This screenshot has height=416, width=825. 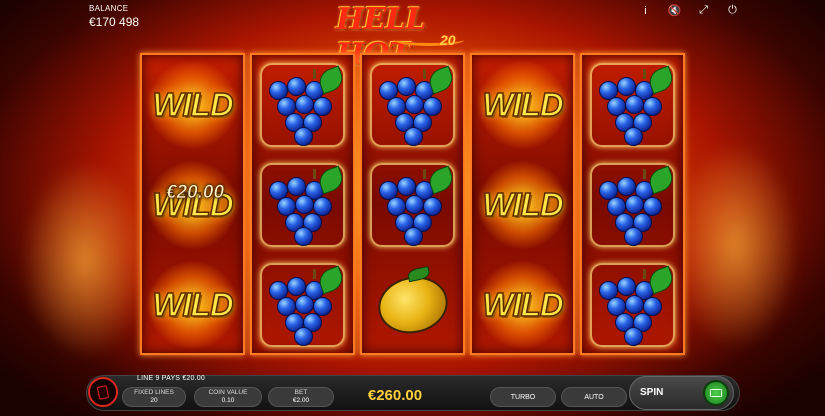 What do you see at coordinates (689, 10) in the screenshot?
I see `top-toolbar: i 🔇 ⤢ ⏻` at bounding box center [689, 10].